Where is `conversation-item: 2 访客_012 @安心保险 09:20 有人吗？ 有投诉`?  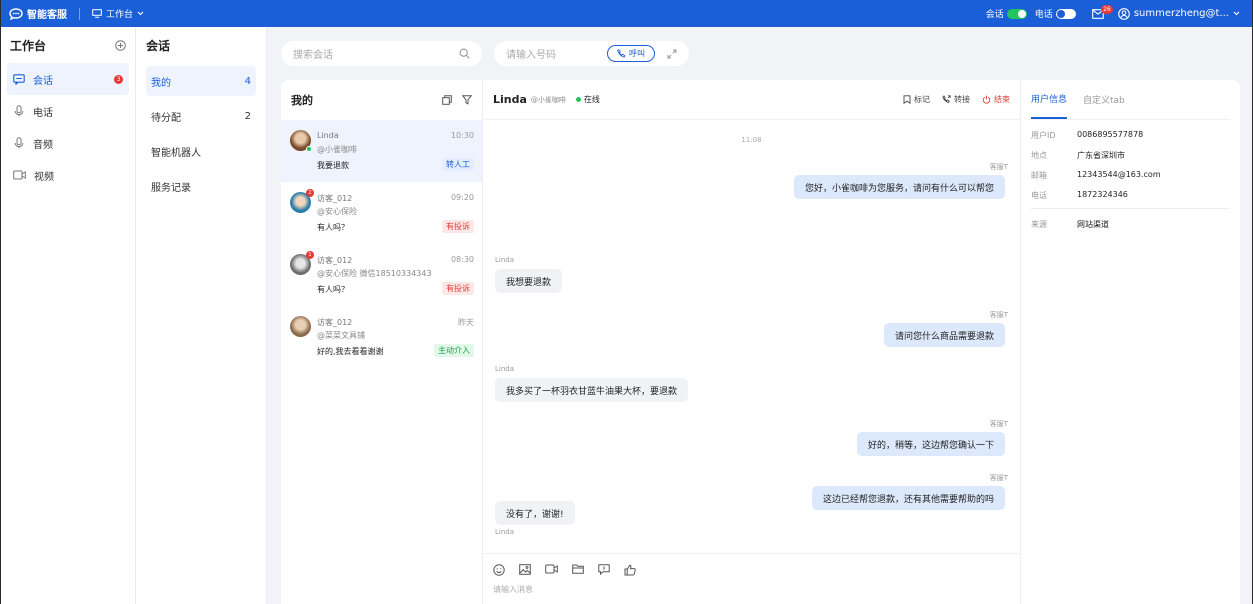
conversation-item: 2 访客_012 @安心保险 09:20 有人吗？ 有投诉 is located at coordinates (381, 213).